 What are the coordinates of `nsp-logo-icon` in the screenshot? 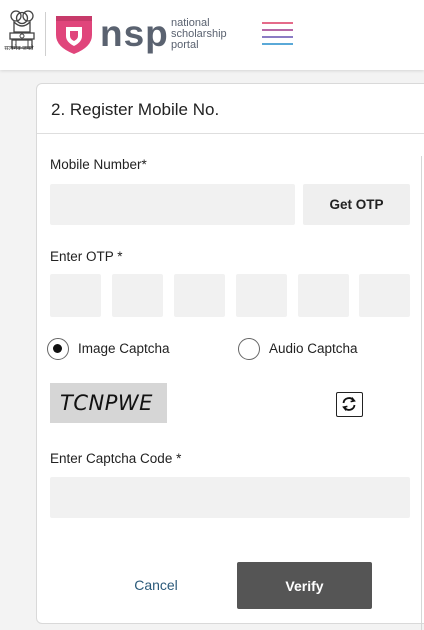 It's located at (74, 34).